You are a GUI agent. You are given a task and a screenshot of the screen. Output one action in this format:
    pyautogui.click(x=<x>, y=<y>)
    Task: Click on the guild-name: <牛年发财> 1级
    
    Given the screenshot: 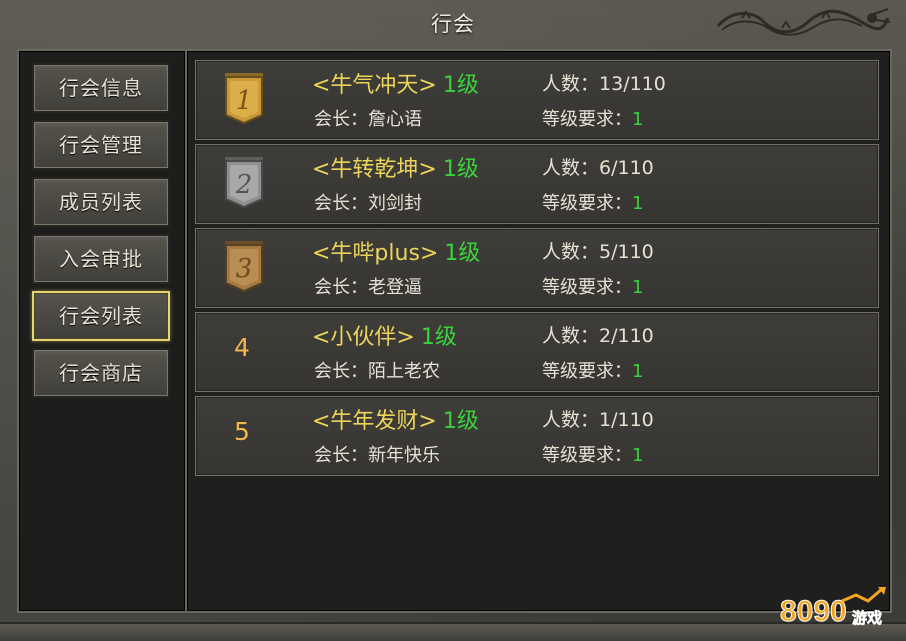 What is the action you would take?
    pyautogui.click(x=395, y=419)
    